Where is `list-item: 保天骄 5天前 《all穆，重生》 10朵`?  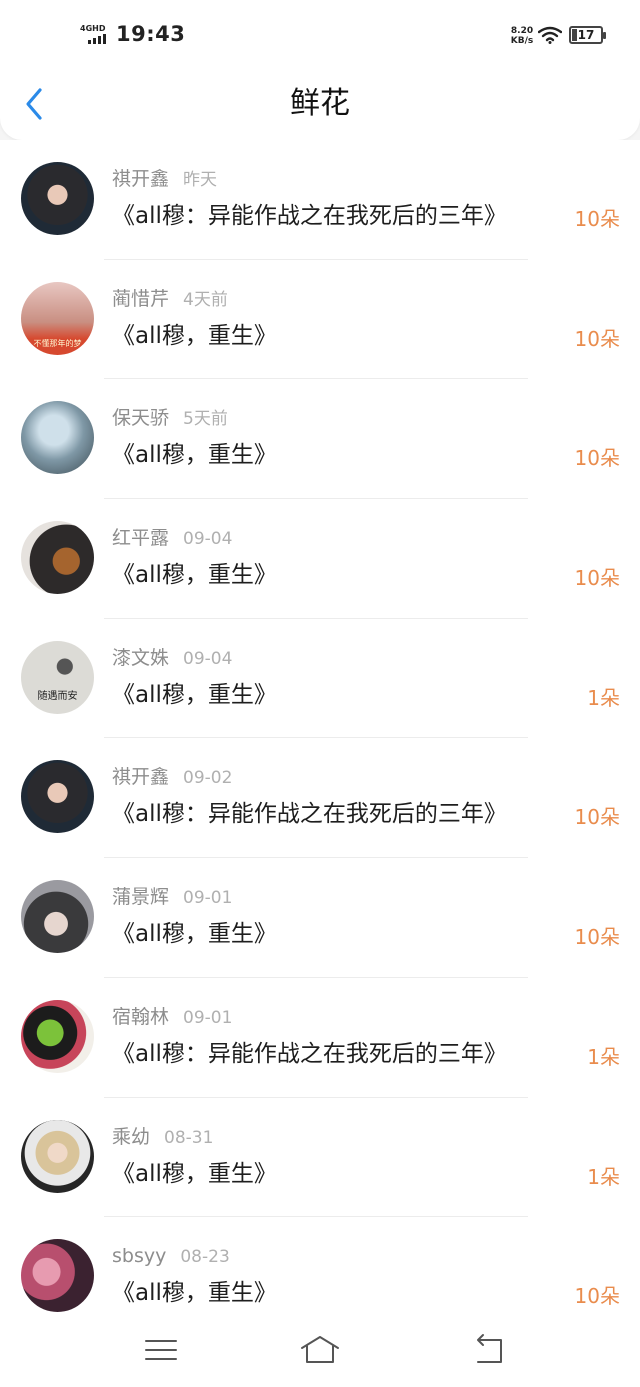
list-item: 保天骄 5天前 《all穆，重生》 10朵 is located at coordinates (320, 439).